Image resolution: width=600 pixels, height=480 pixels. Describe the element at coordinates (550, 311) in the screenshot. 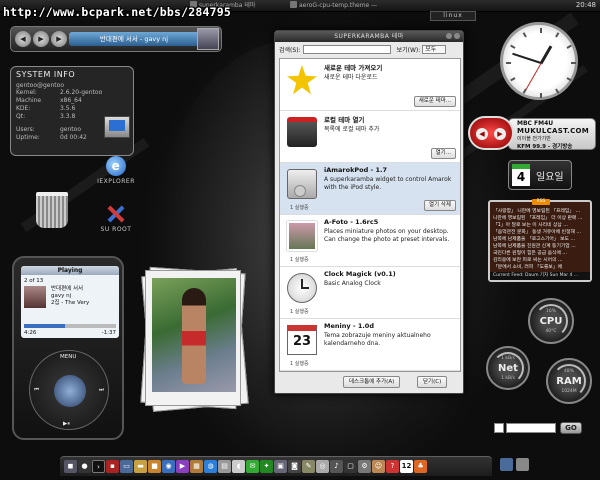

I see `cpu-value: 16%` at that location.